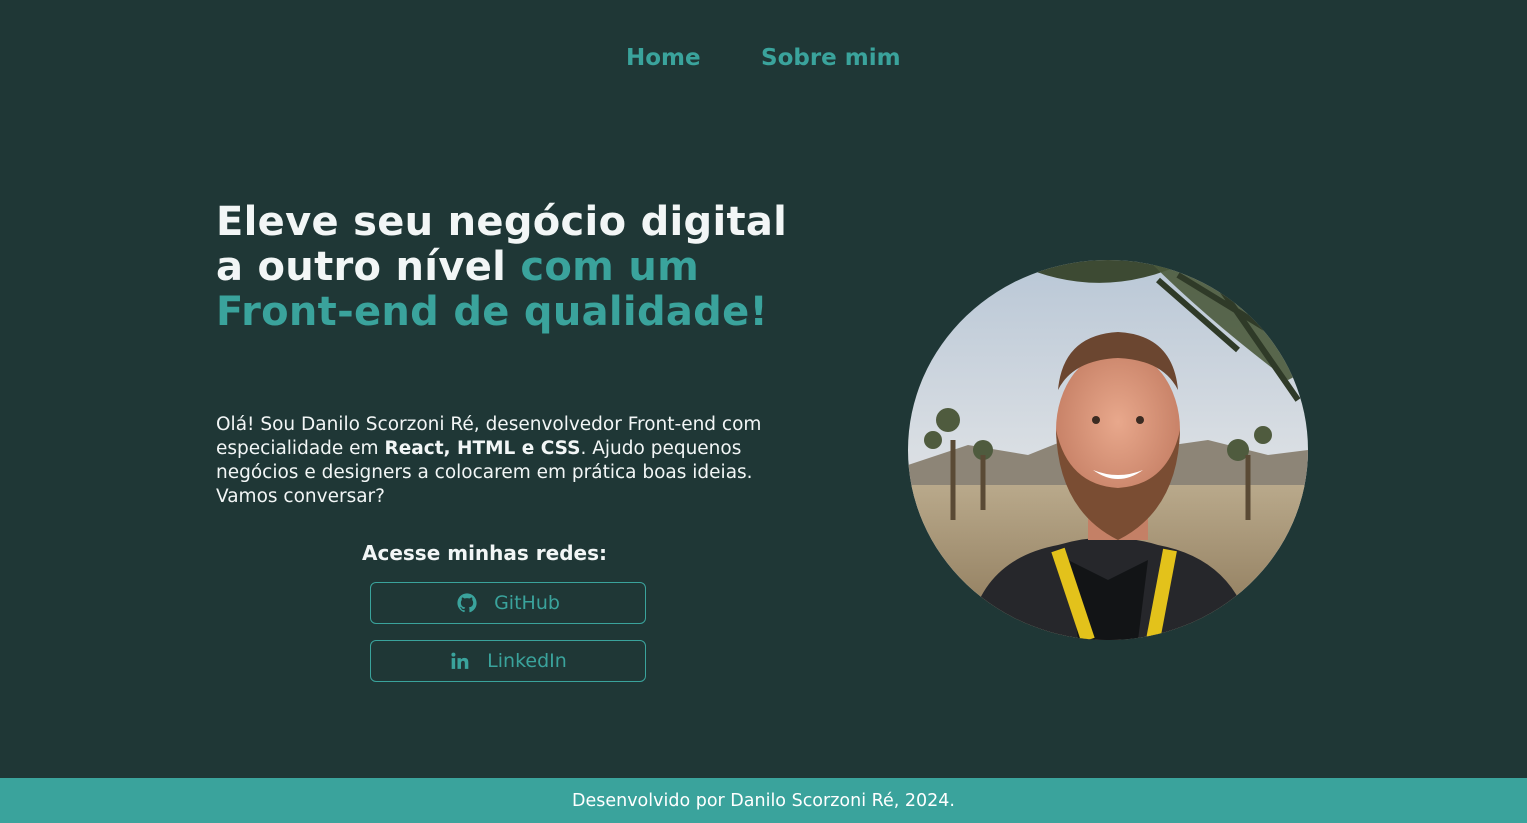 The image size is (1527, 823). Describe the element at coordinates (502, 244) in the screenshot. I see `headline-plain: Eleve seu negócio digital a outro nível` at that location.